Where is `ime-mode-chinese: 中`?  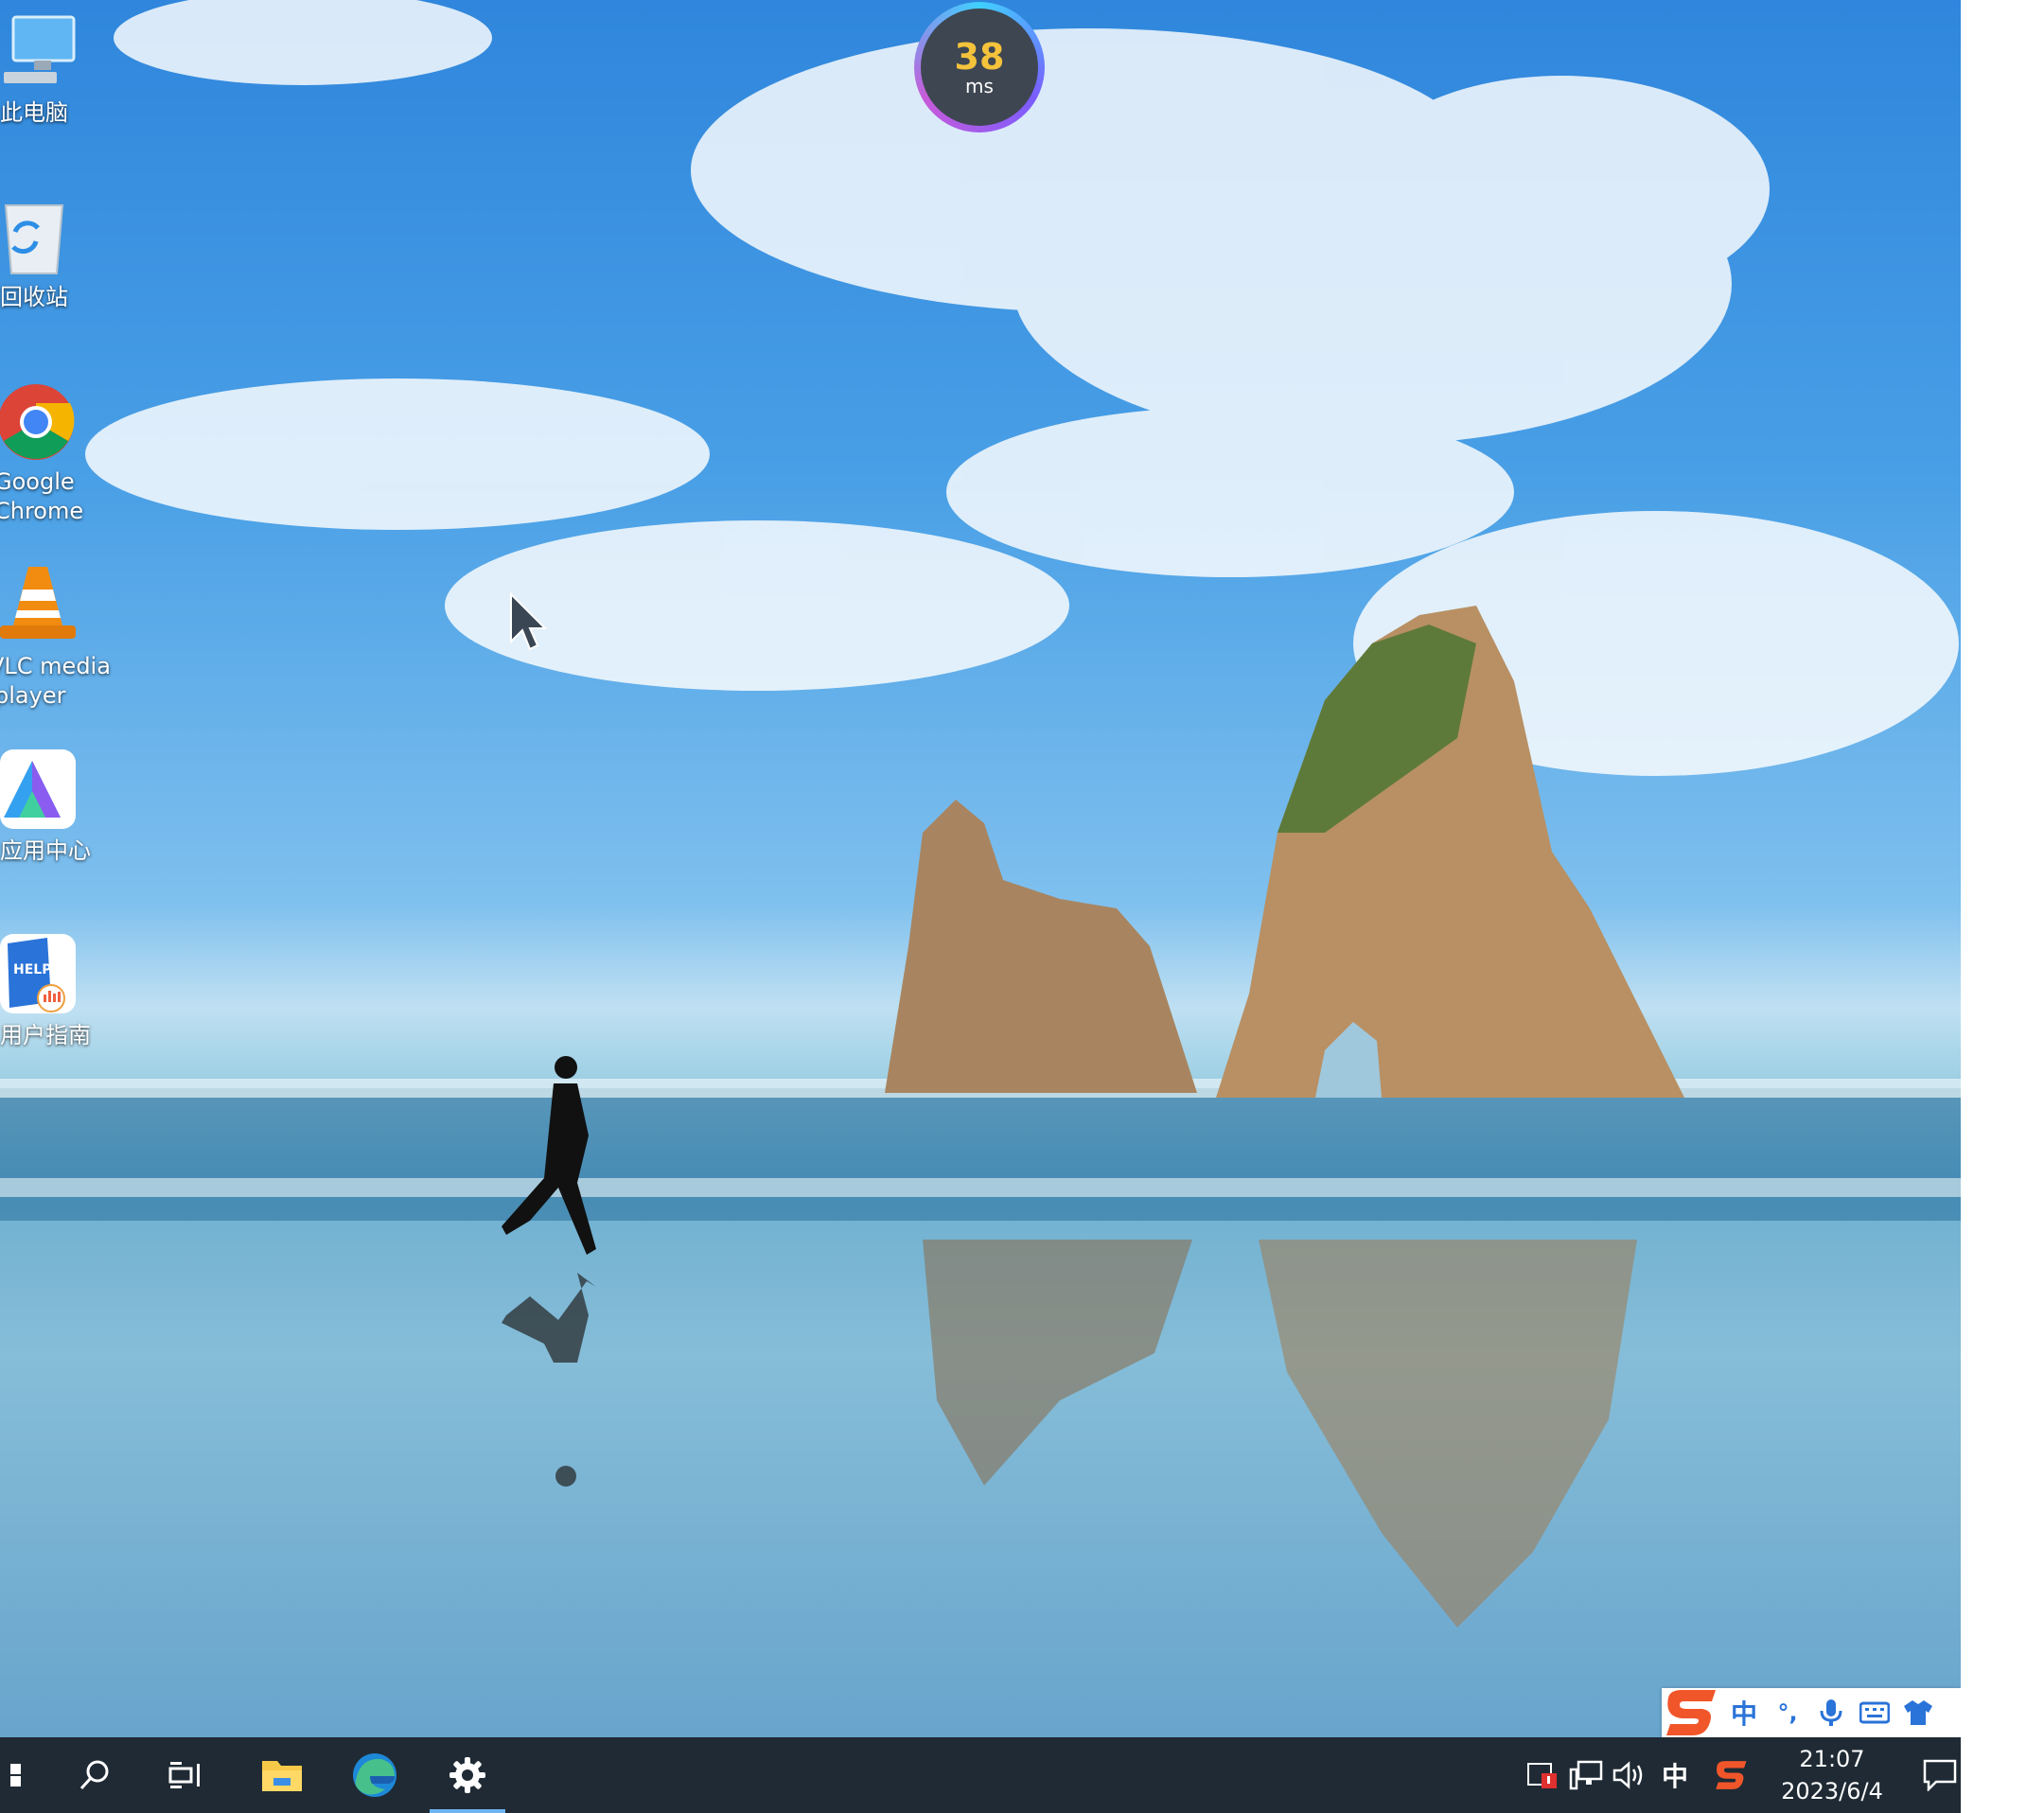 ime-mode-chinese: 中 is located at coordinates (1744, 1712).